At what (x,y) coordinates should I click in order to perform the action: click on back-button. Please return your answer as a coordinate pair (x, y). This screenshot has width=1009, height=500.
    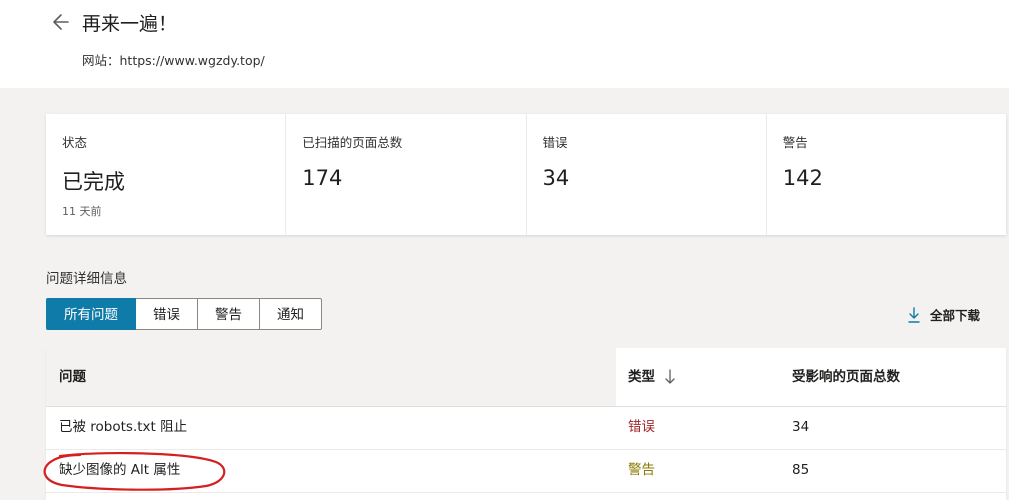
    Looking at the image, I should click on (61, 22).